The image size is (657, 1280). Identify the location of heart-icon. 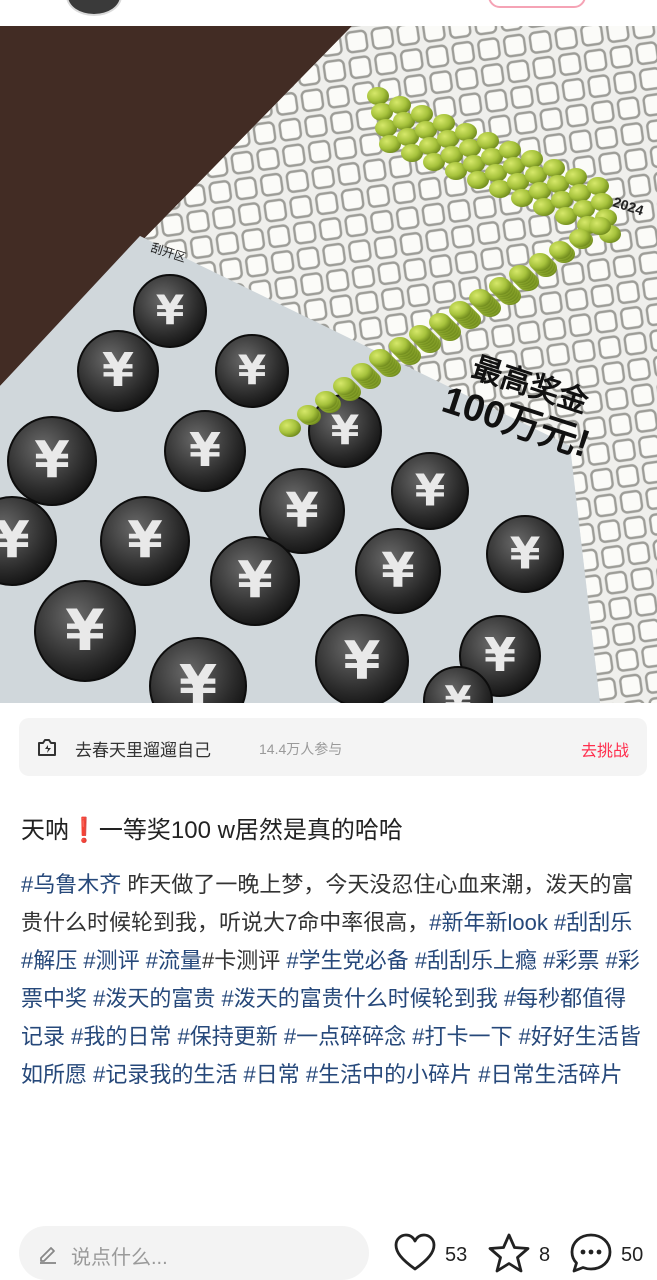
(415, 1252).